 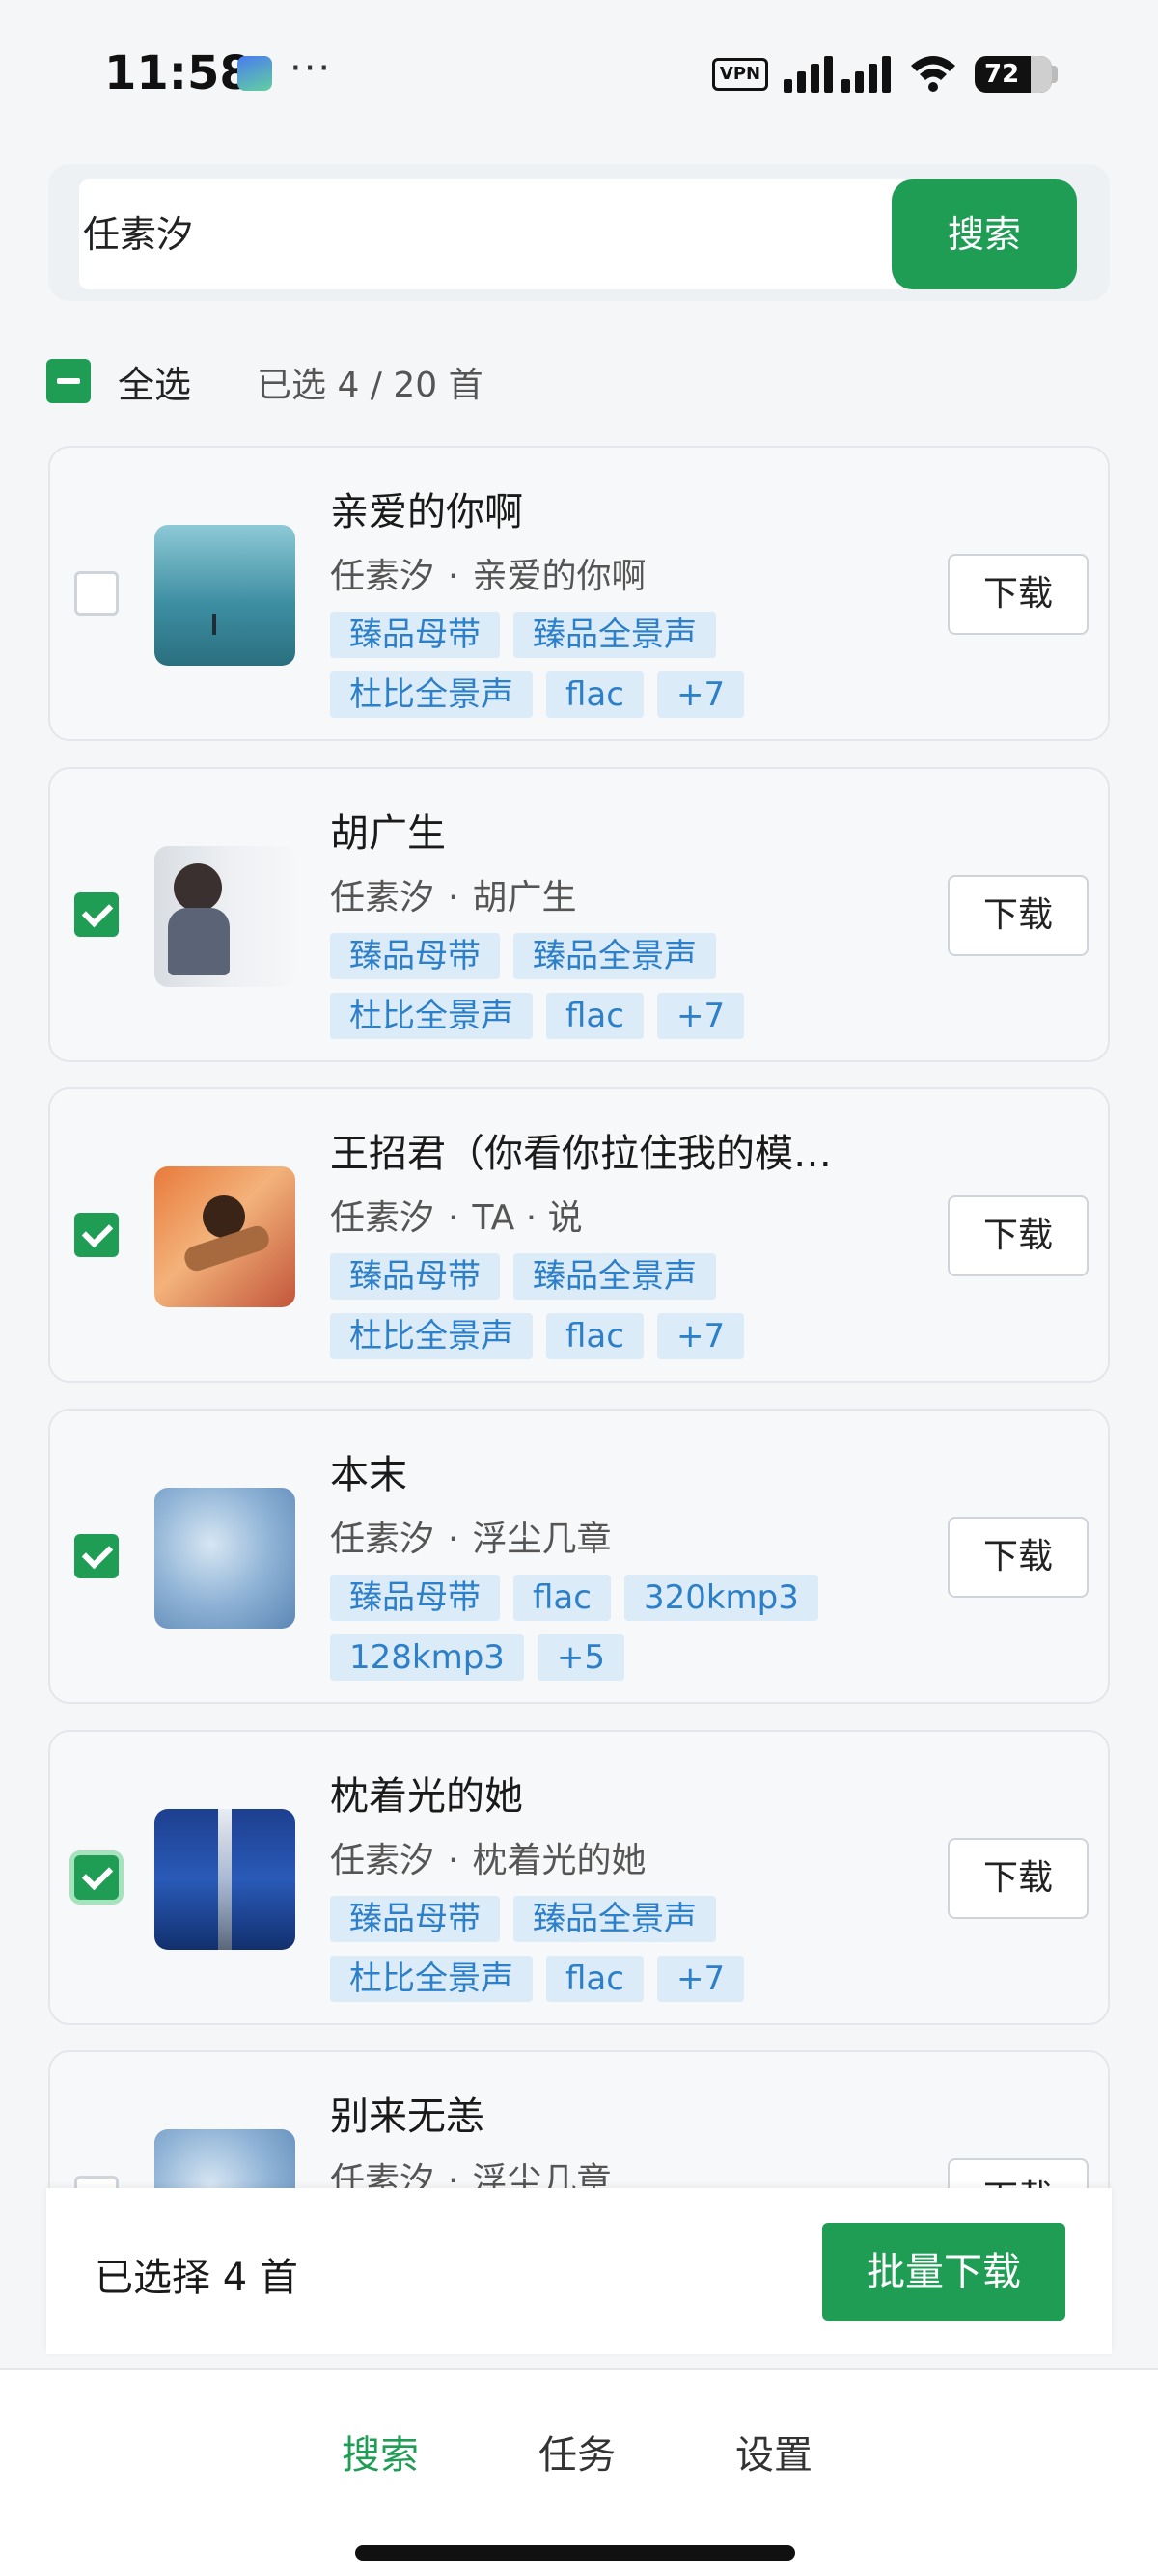 I want to click on song-album: 亲爱的你啊, so click(x=559, y=576).